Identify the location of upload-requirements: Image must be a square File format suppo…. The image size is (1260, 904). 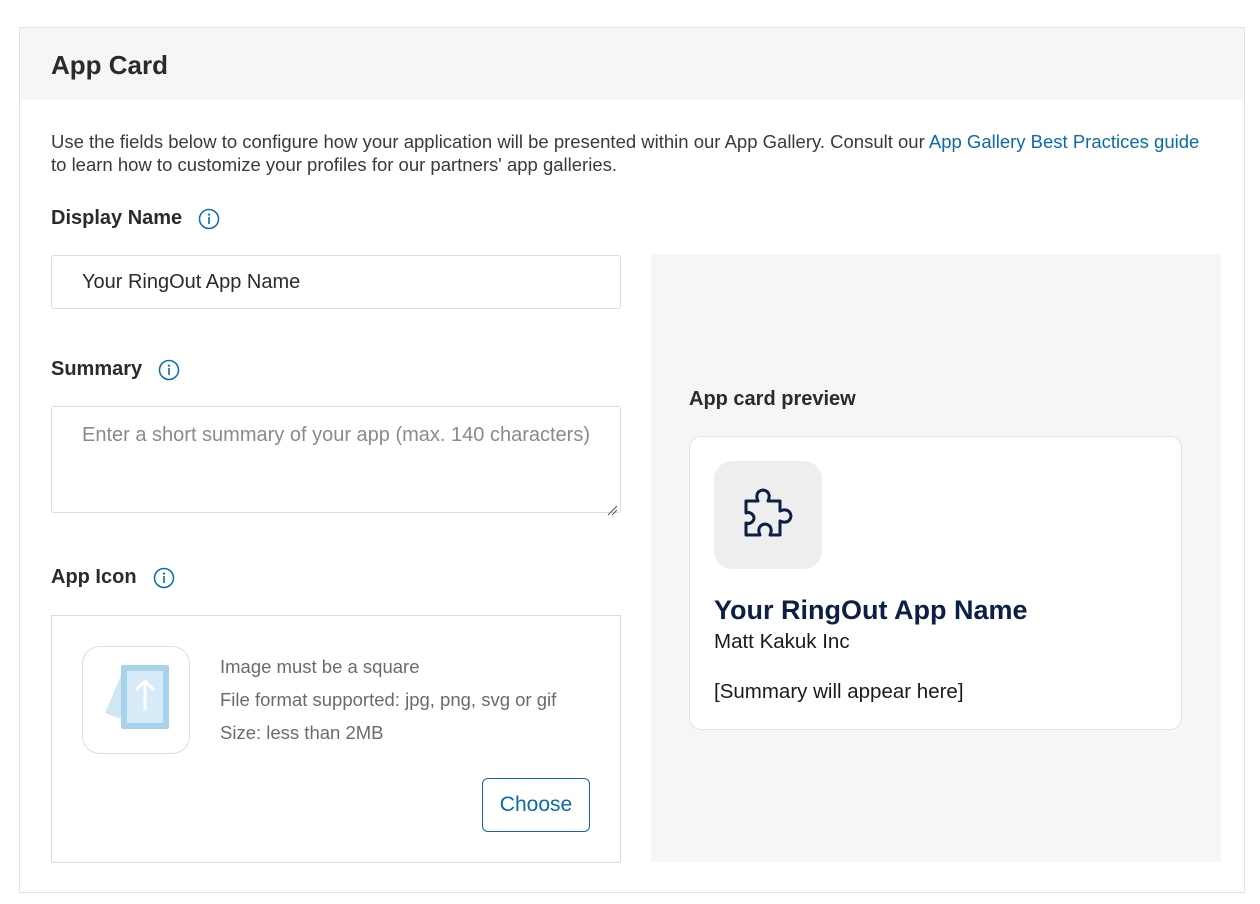
(388, 699).